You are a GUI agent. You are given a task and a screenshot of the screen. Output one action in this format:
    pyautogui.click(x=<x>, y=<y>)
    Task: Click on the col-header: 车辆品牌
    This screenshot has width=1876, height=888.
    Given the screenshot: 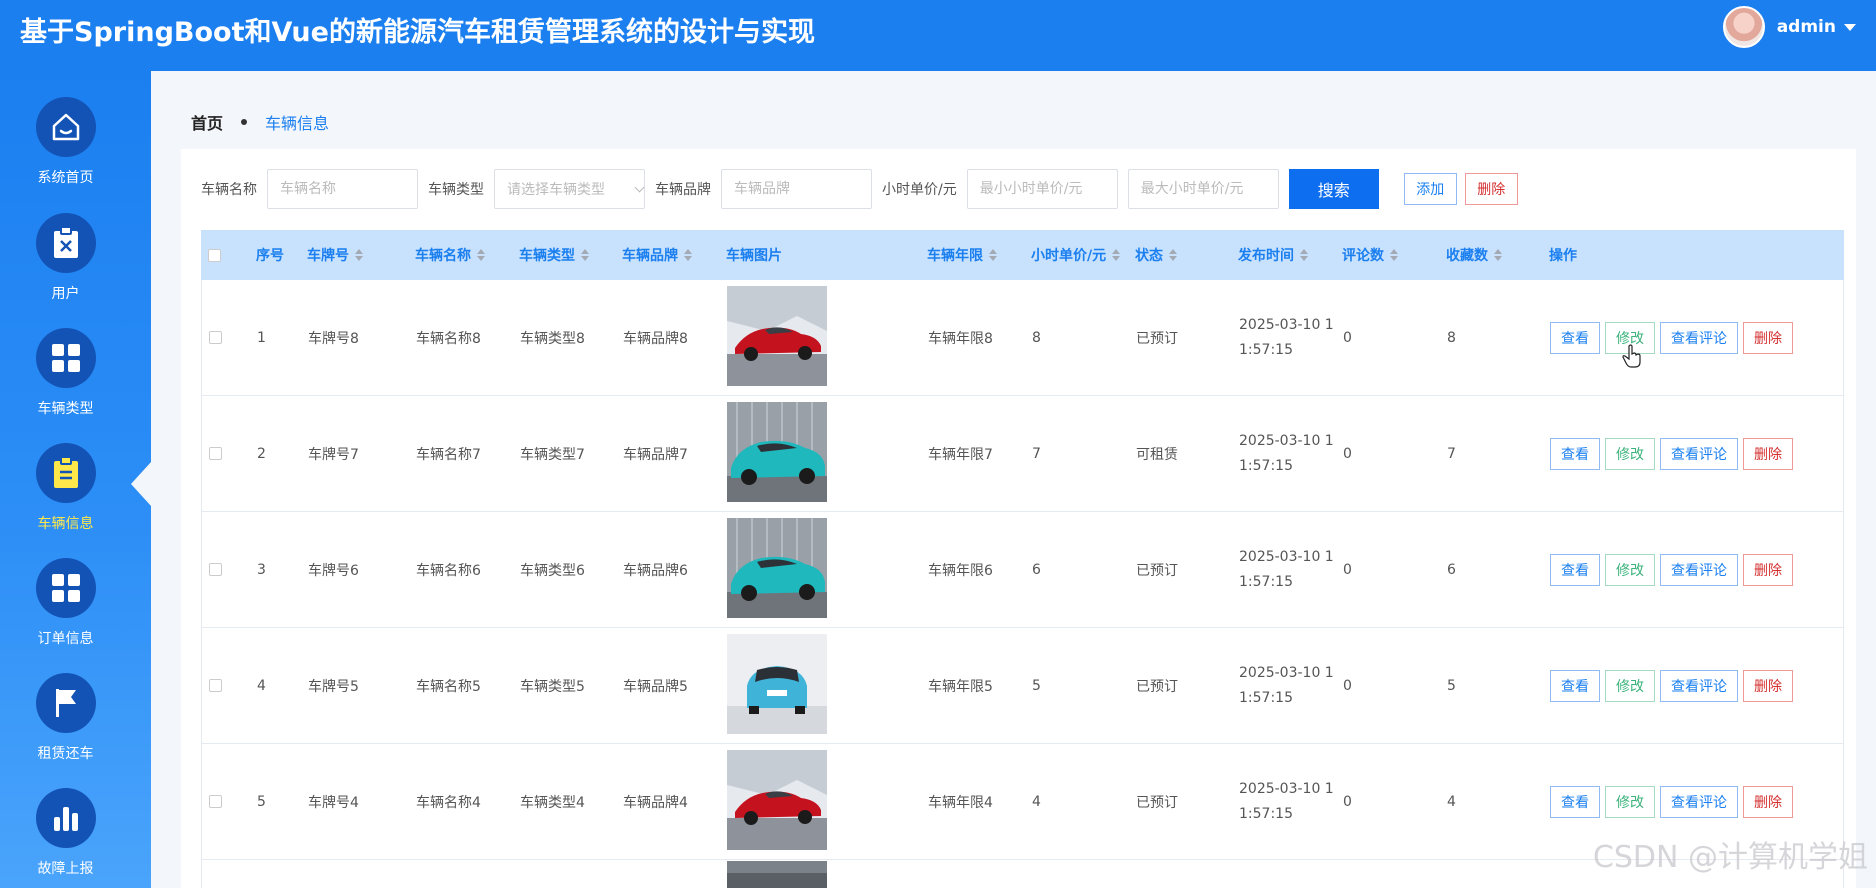 What is the action you would take?
    pyautogui.click(x=657, y=255)
    